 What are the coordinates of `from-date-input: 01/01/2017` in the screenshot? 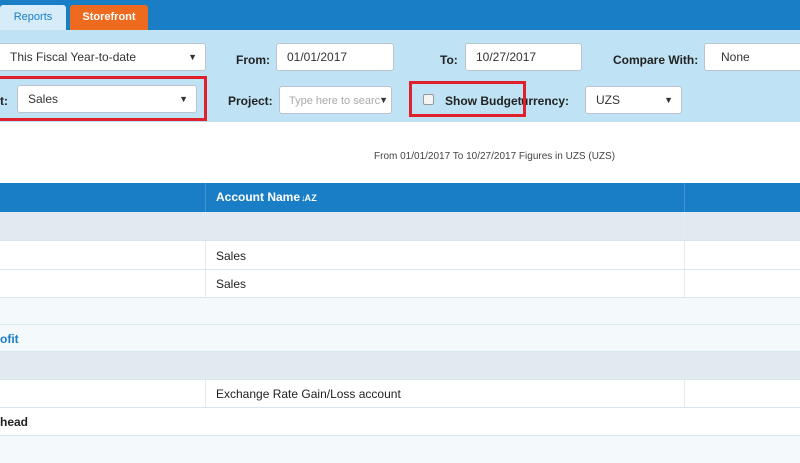 It's located at (335, 57).